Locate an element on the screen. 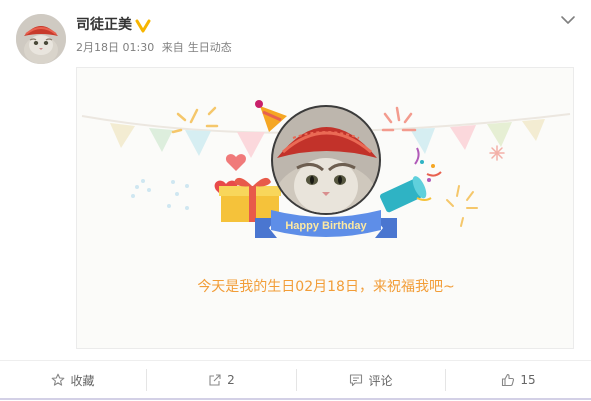 This screenshot has width=591, height=401. comment-label: 评论 is located at coordinates (380, 380).